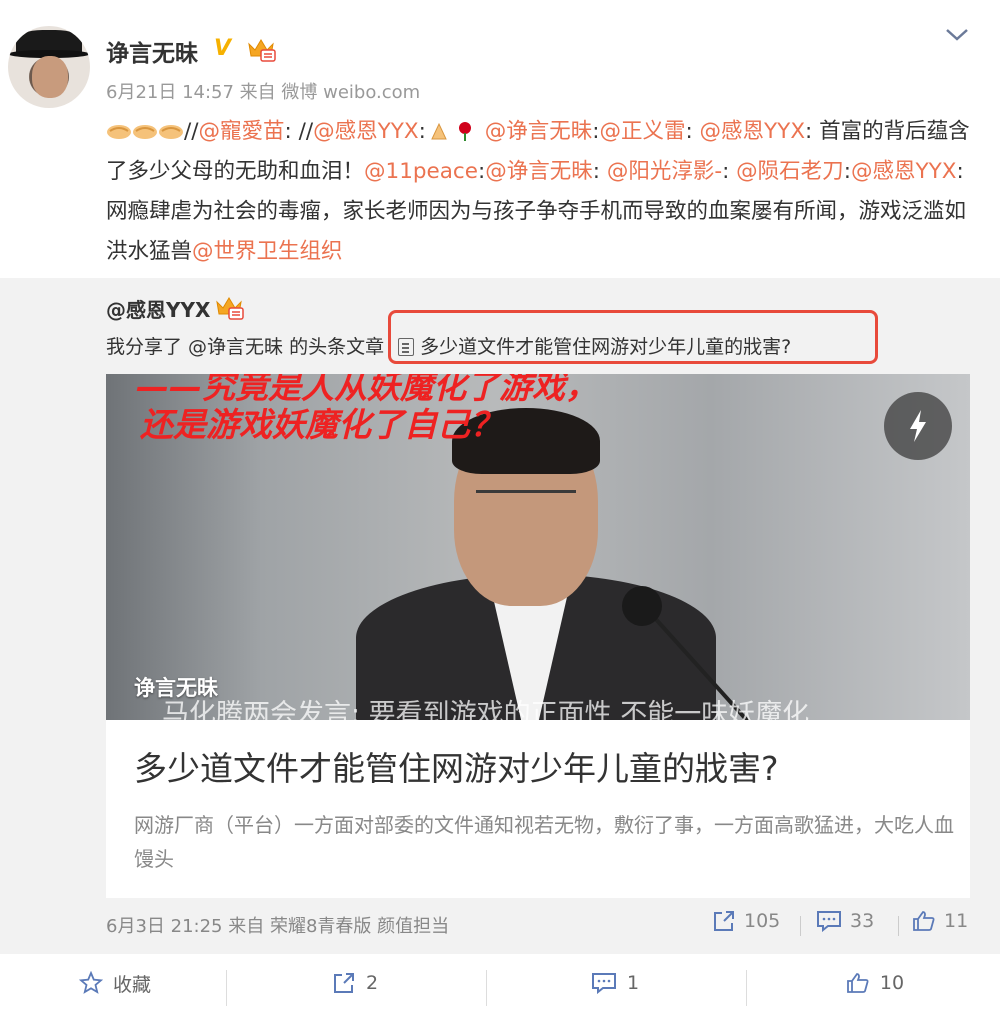  What do you see at coordinates (940, 921) in the screenshot?
I see `repost-like-stat: 11` at bounding box center [940, 921].